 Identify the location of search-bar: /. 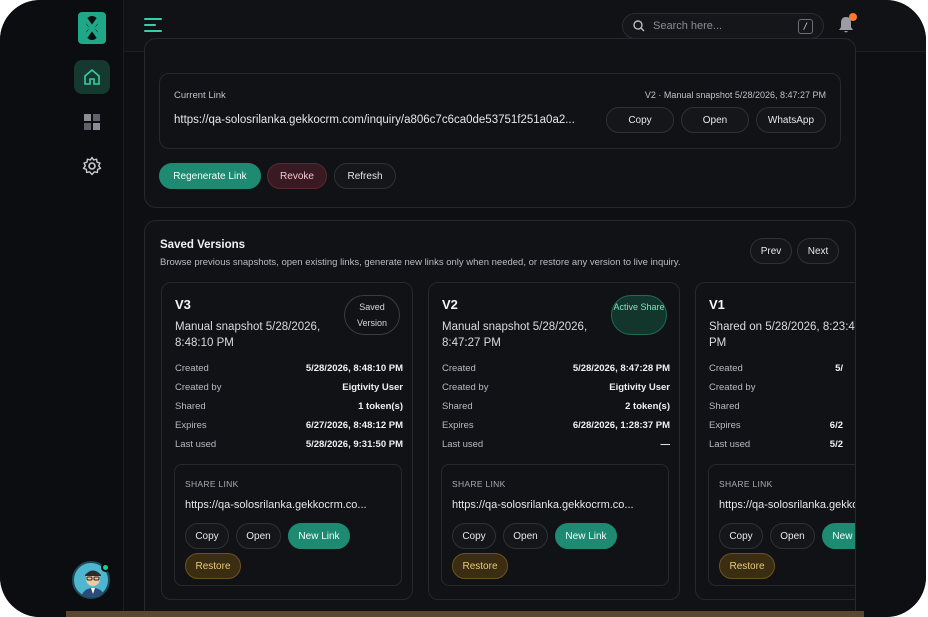
(723, 26).